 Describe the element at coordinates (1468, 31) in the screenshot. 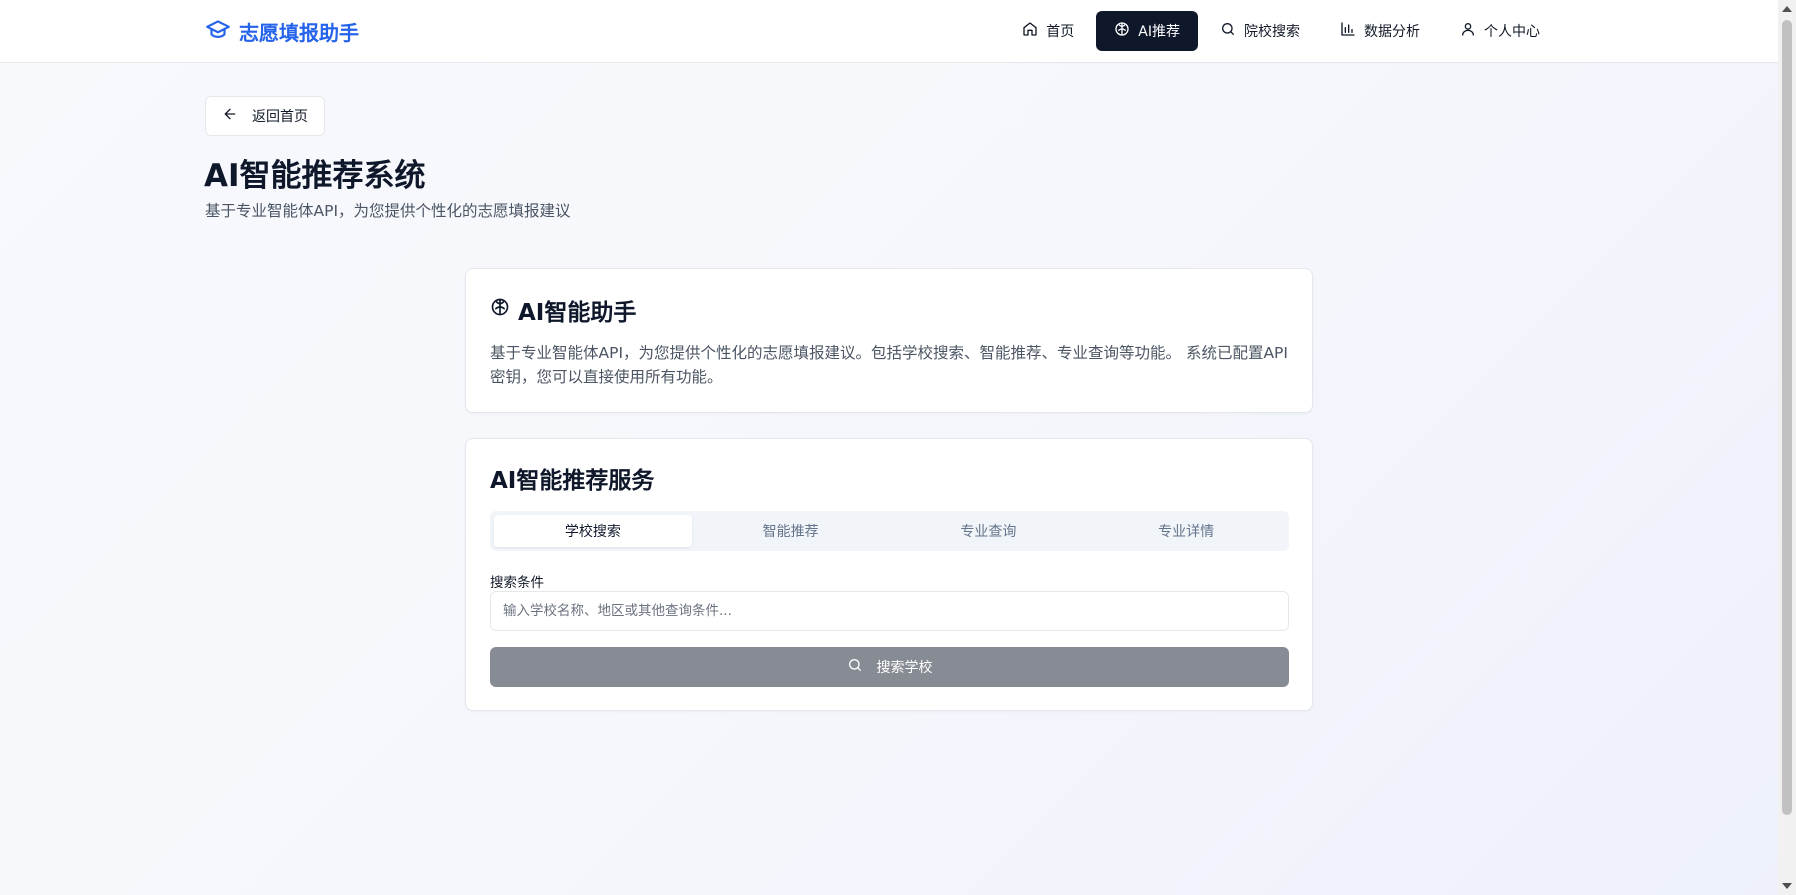

I see `user-icon` at that location.